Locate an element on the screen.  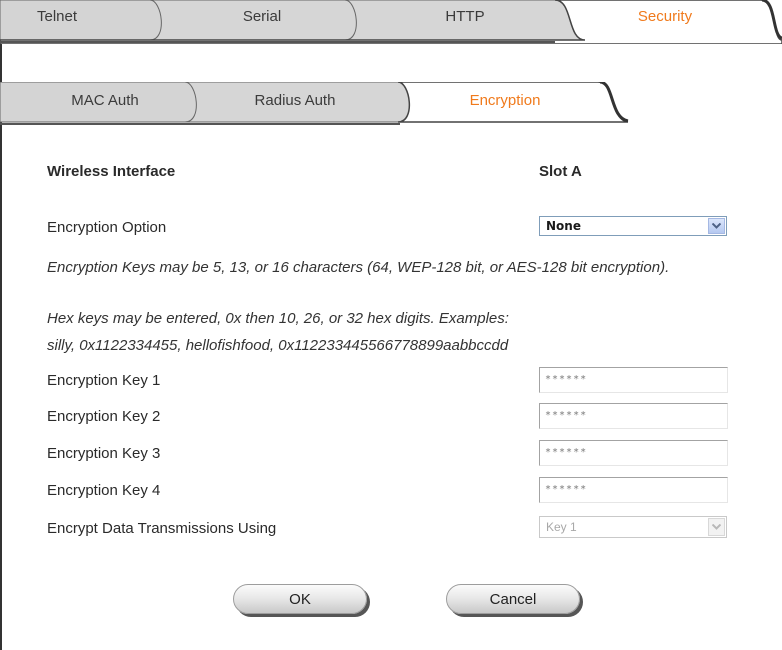
transmit-key-select: Key 1 is located at coordinates (633, 527).